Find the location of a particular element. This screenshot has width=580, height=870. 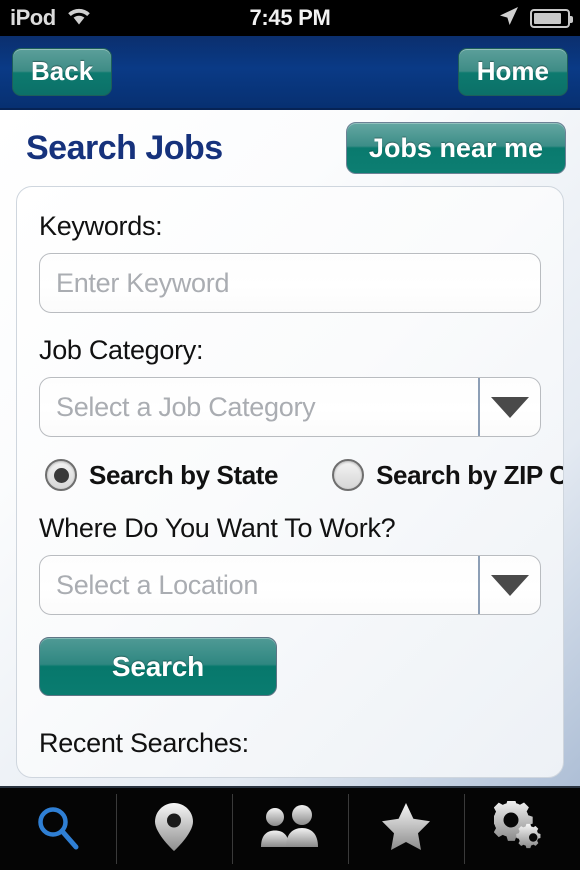

star-icon is located at coordinates (406, 829).